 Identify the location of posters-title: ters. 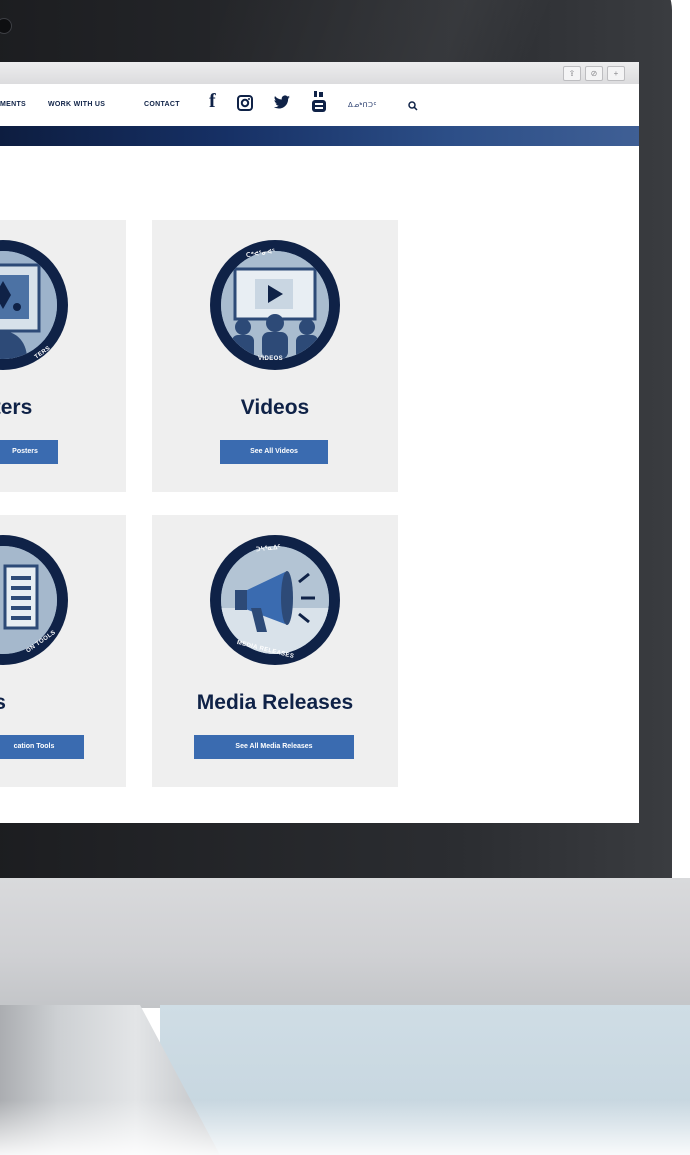
(16, 407).